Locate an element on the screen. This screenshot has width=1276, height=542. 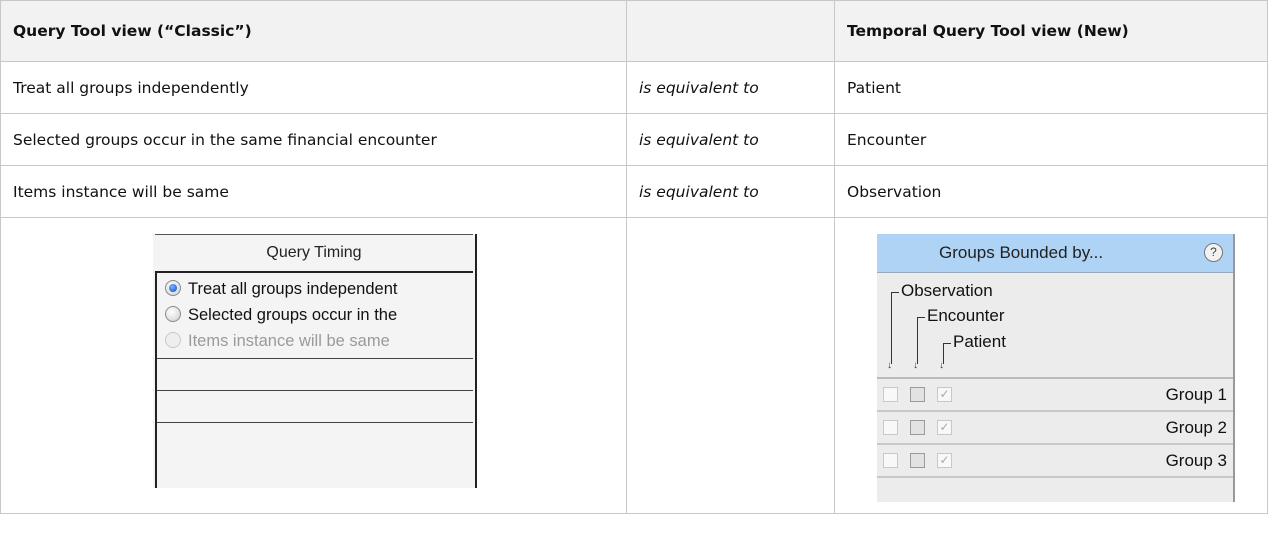
group-row: ✓ Group 2 is located at coordinates (1055, 428).